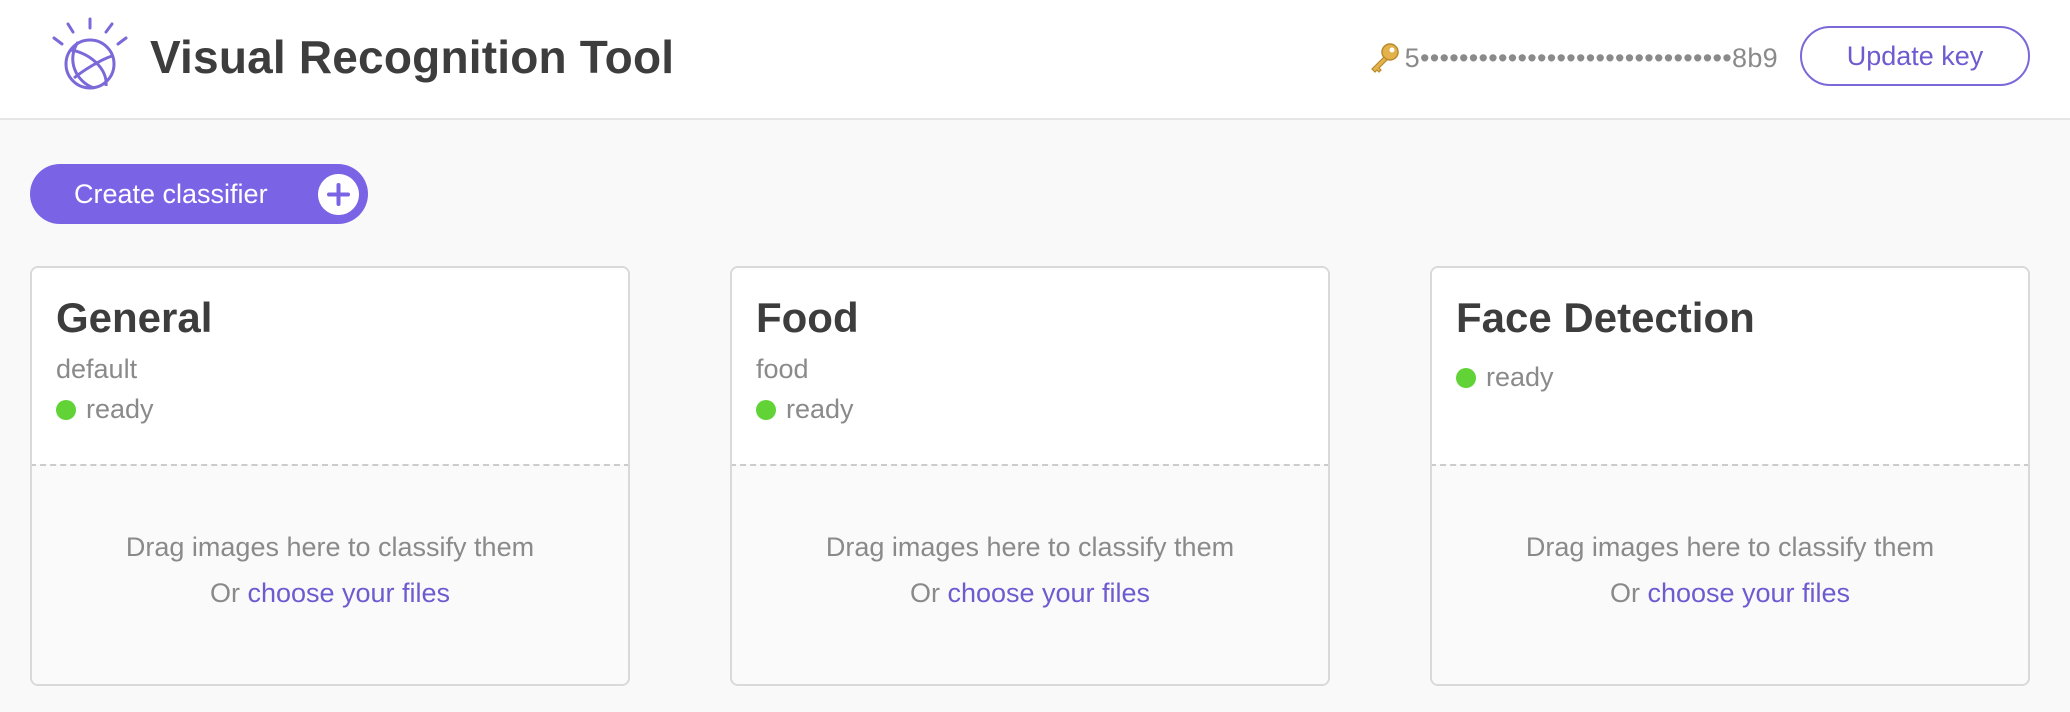 The height and width of the screenshot is (712, 2070). I want to click on plus-icon, so click(338, 194).